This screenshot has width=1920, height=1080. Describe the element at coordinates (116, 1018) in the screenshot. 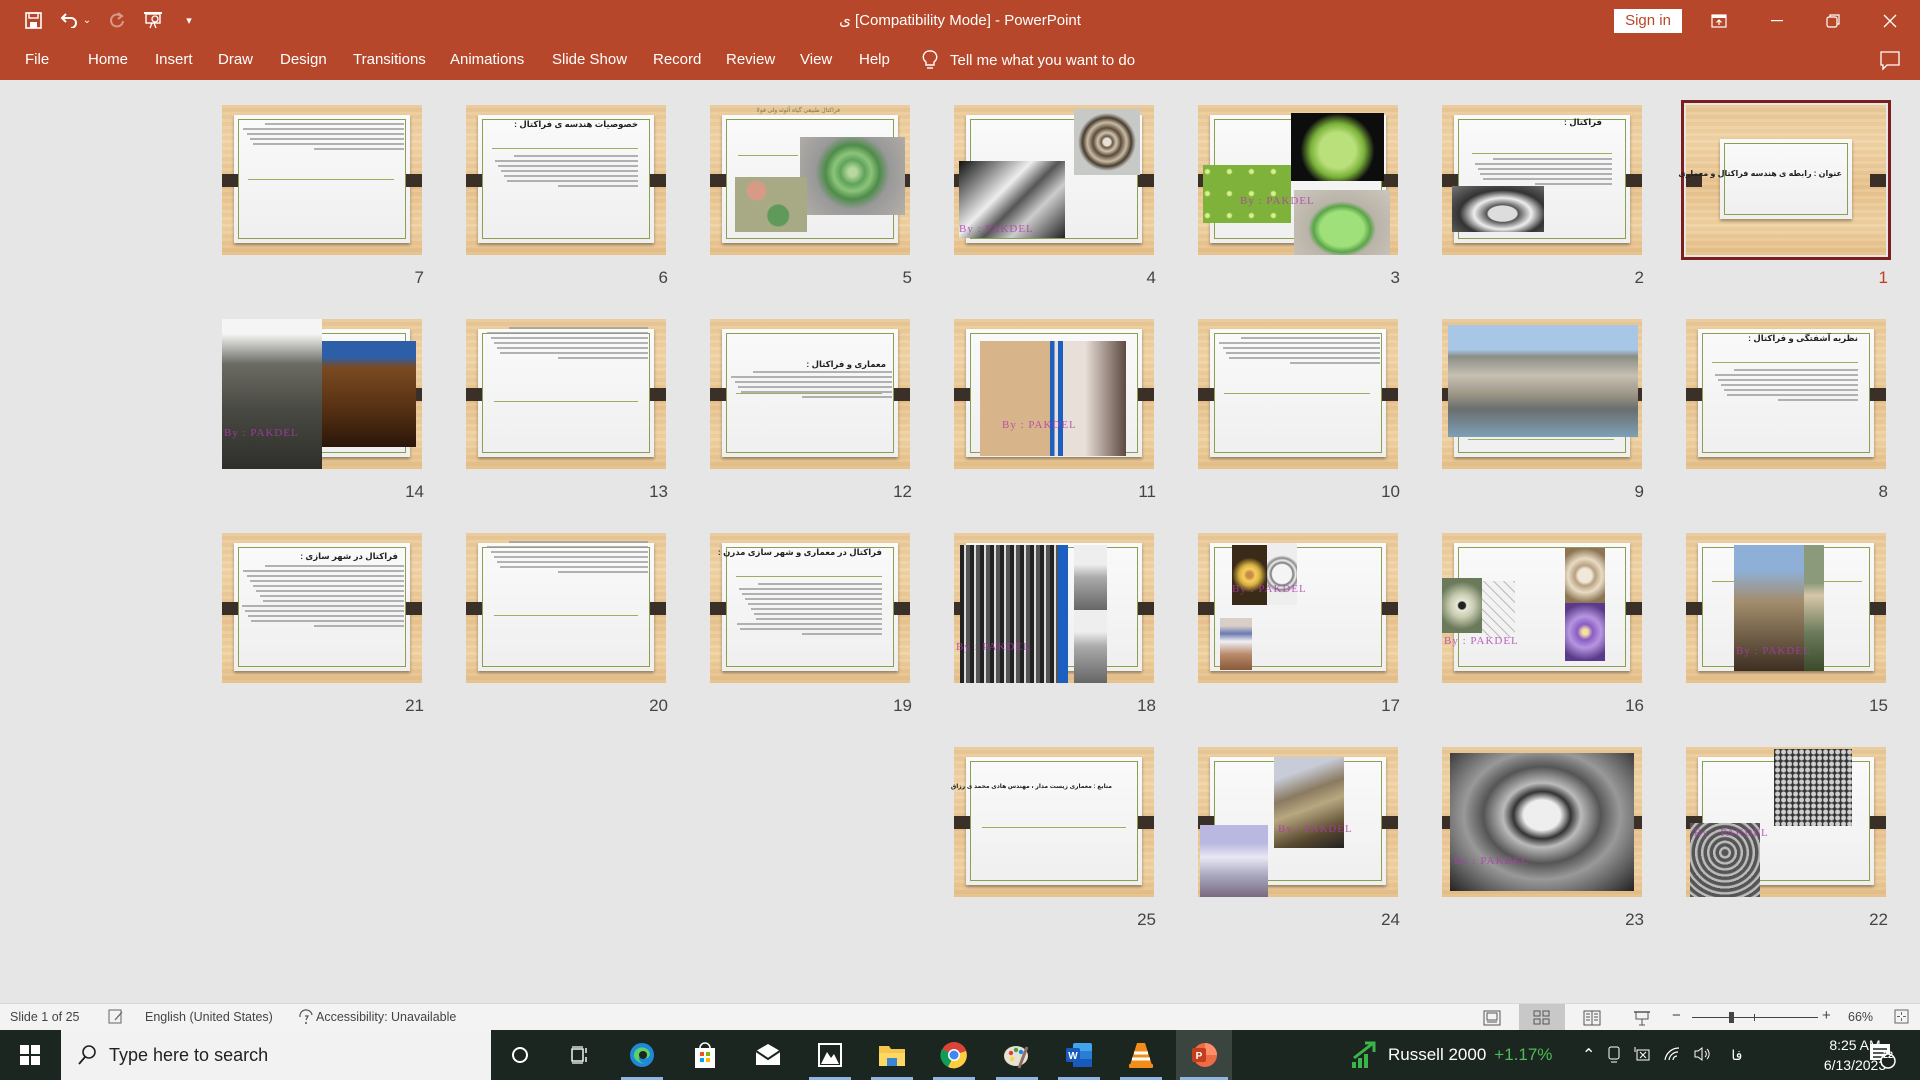

I see `spelling-check-icon` at that location.